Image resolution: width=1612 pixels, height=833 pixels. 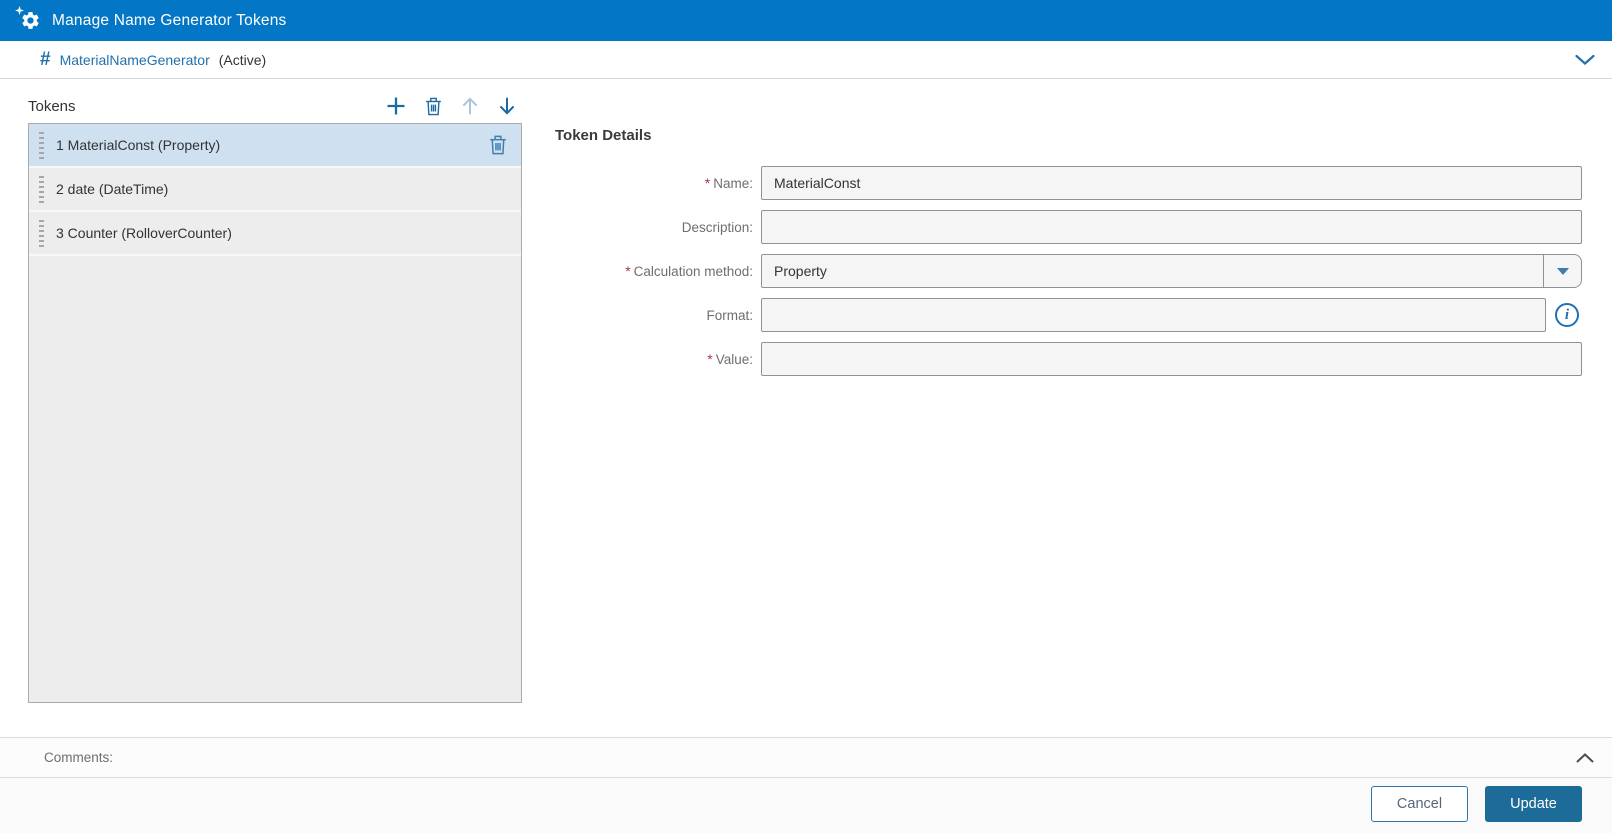 I want to click on gear-with-spark-icon, so click(x=28, y=18).